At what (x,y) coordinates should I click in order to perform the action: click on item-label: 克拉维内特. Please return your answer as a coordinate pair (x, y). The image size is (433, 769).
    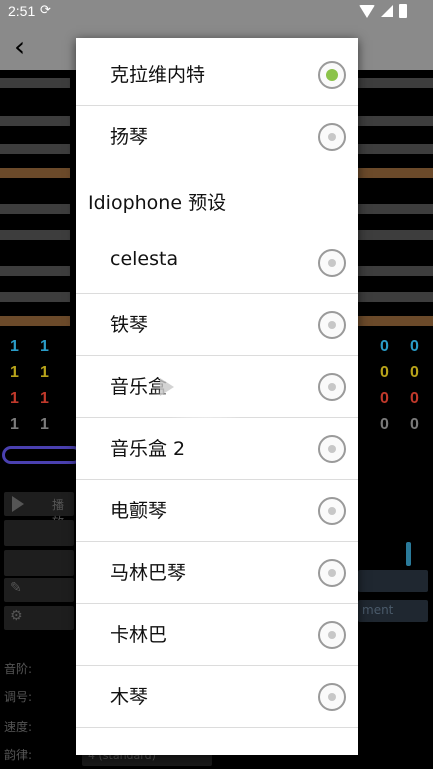
    Looking at the image, I should click on (158, 75).